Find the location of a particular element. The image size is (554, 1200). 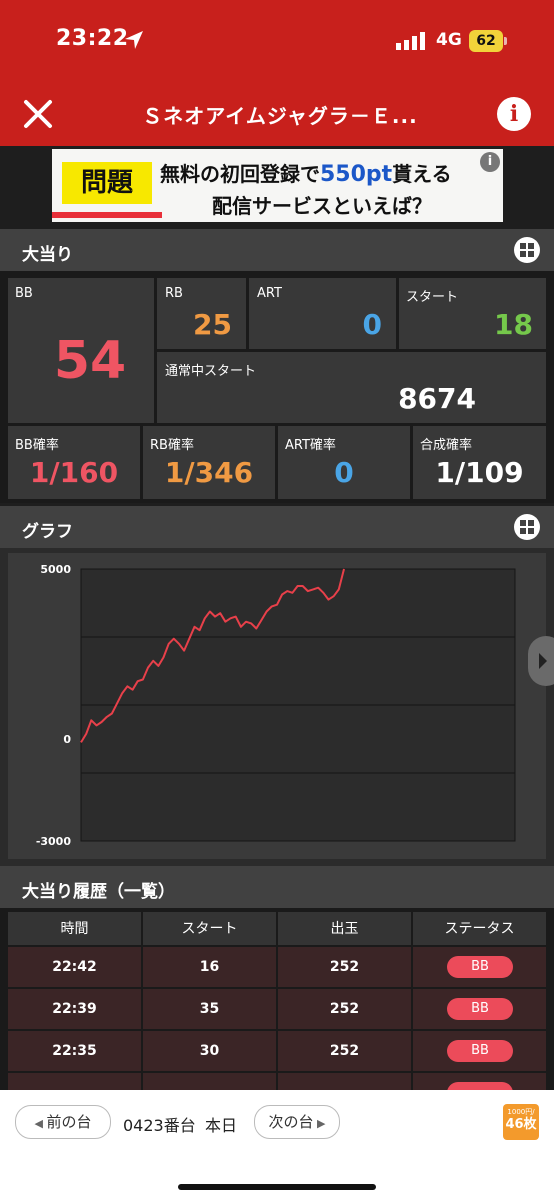

col-header-payout: 出玉 is located at coordinates (344, 928).